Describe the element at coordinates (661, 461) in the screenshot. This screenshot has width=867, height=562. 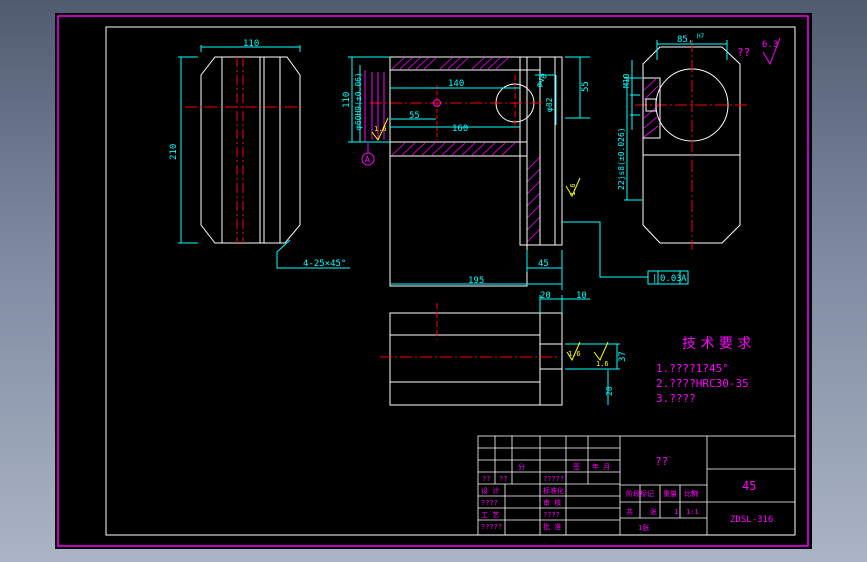
I see `tb-part-name: ??` at that location.